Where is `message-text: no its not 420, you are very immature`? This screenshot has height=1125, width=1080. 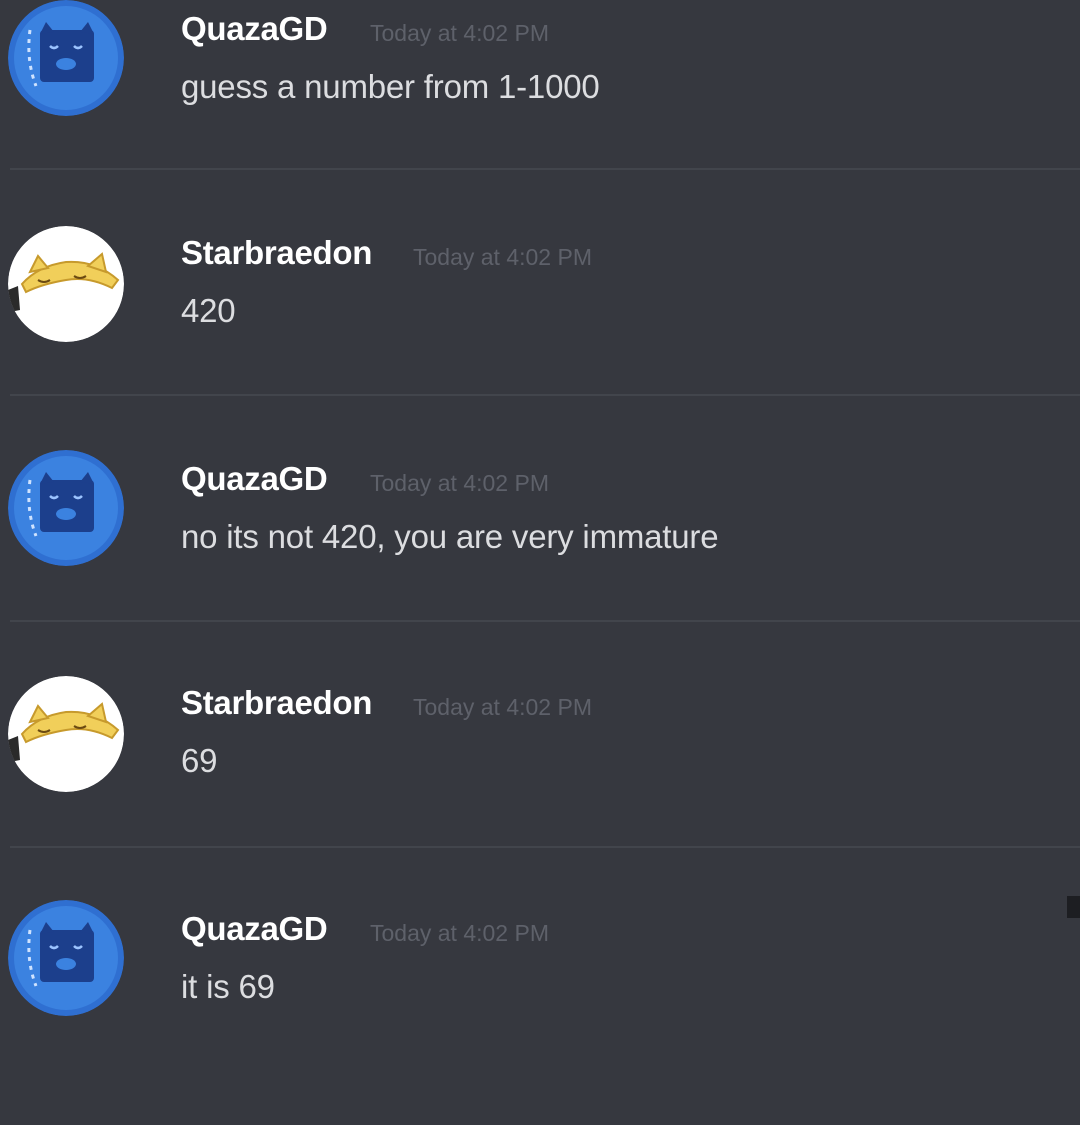
message-text: no its not 420, you are very immature is located at coordinates (450, 536).